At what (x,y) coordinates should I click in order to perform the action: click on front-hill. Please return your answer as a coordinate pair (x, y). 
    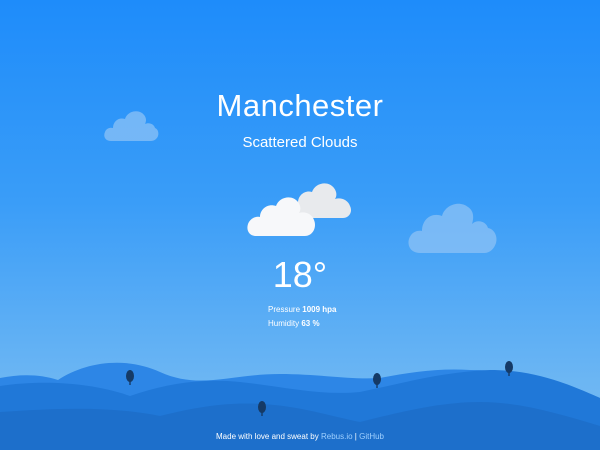
    Looking at the image, I should click on (300, 426).